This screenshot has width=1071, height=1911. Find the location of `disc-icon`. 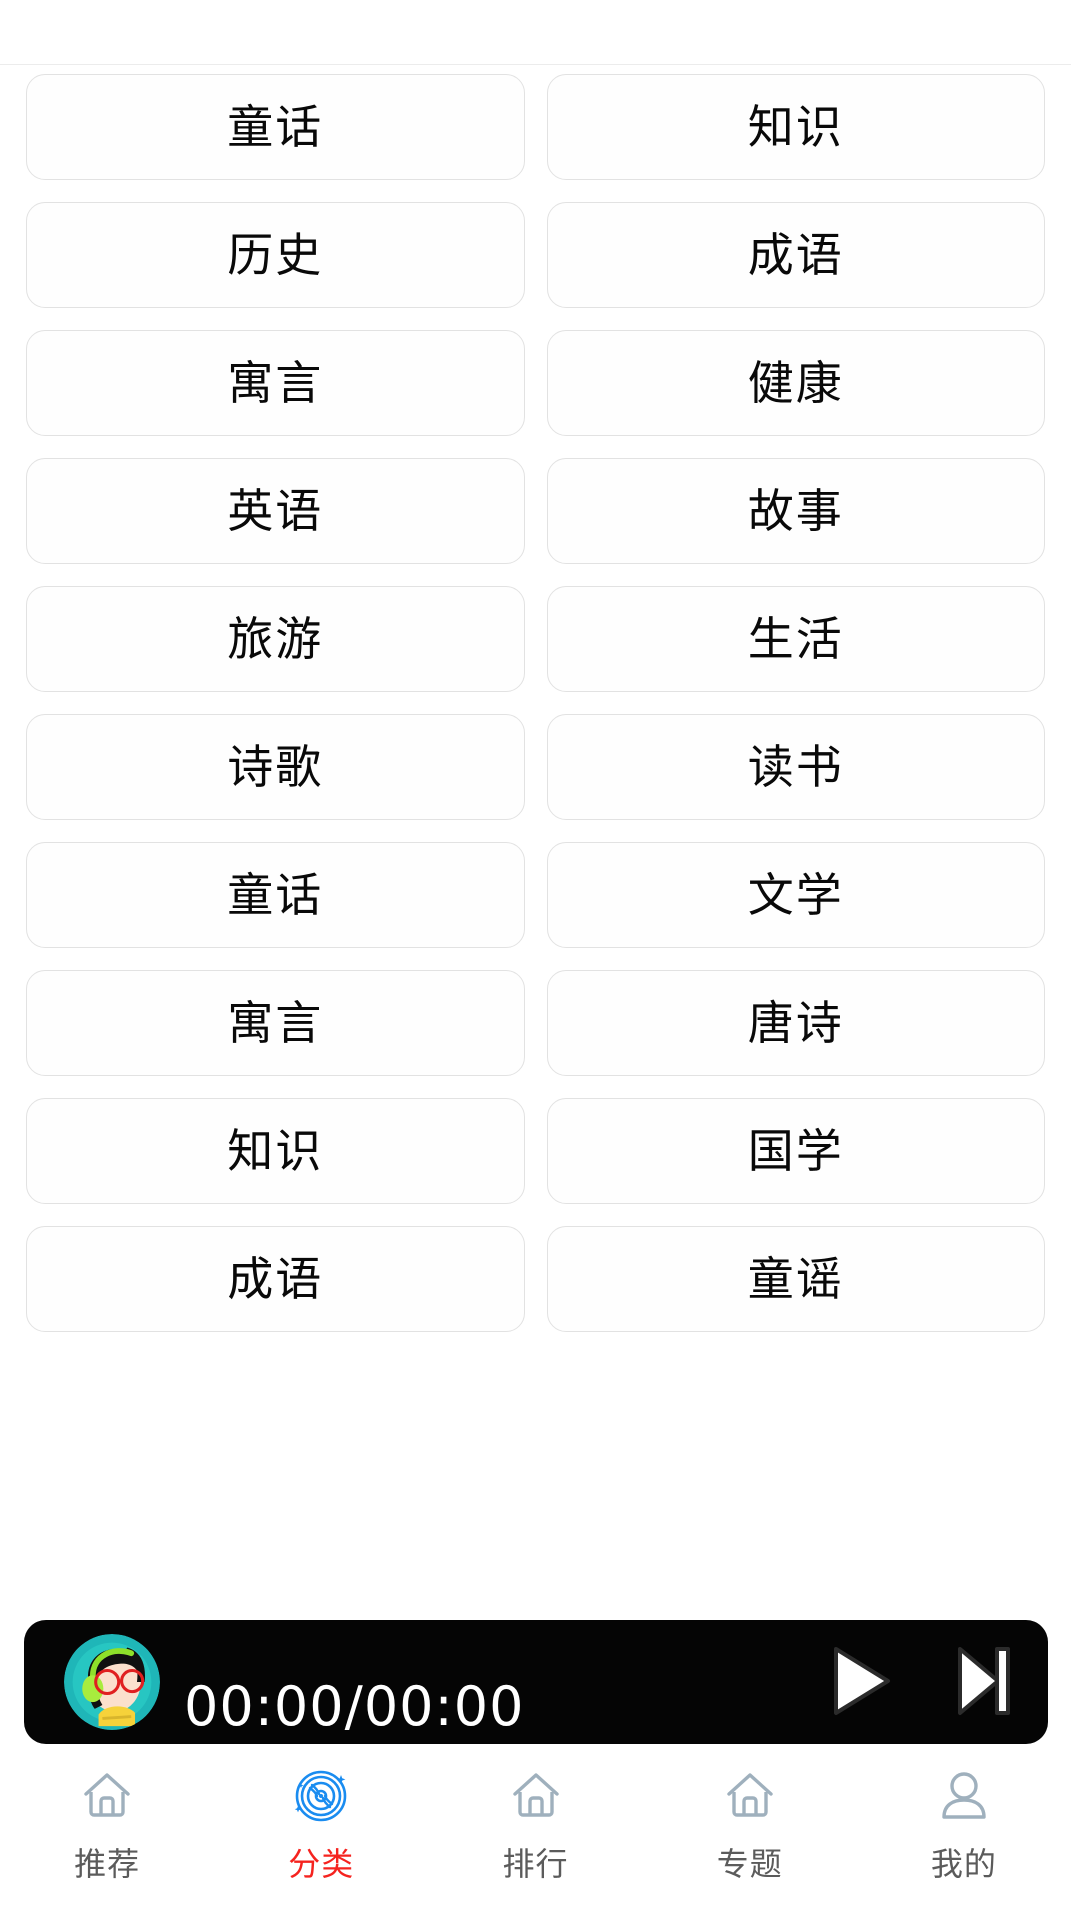

disc-icon is located at coordinates (321, 1796).